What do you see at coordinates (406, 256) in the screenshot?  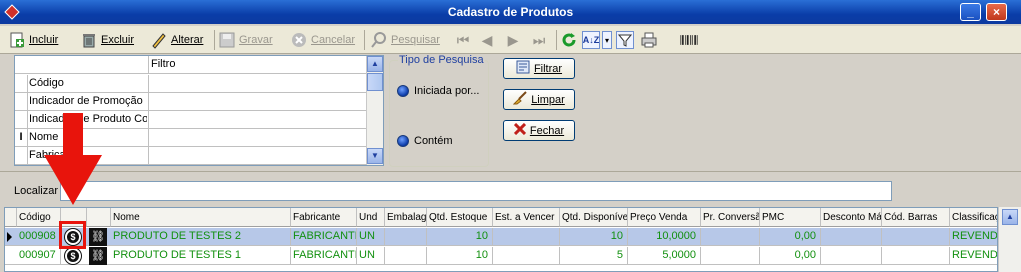 I see `cell-embalagem` at bounding box center [406, 256].